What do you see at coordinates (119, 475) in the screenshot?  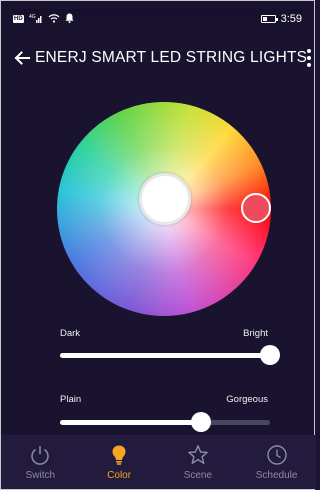 I see `tab-label: Color` at bounding box center [119, 475].